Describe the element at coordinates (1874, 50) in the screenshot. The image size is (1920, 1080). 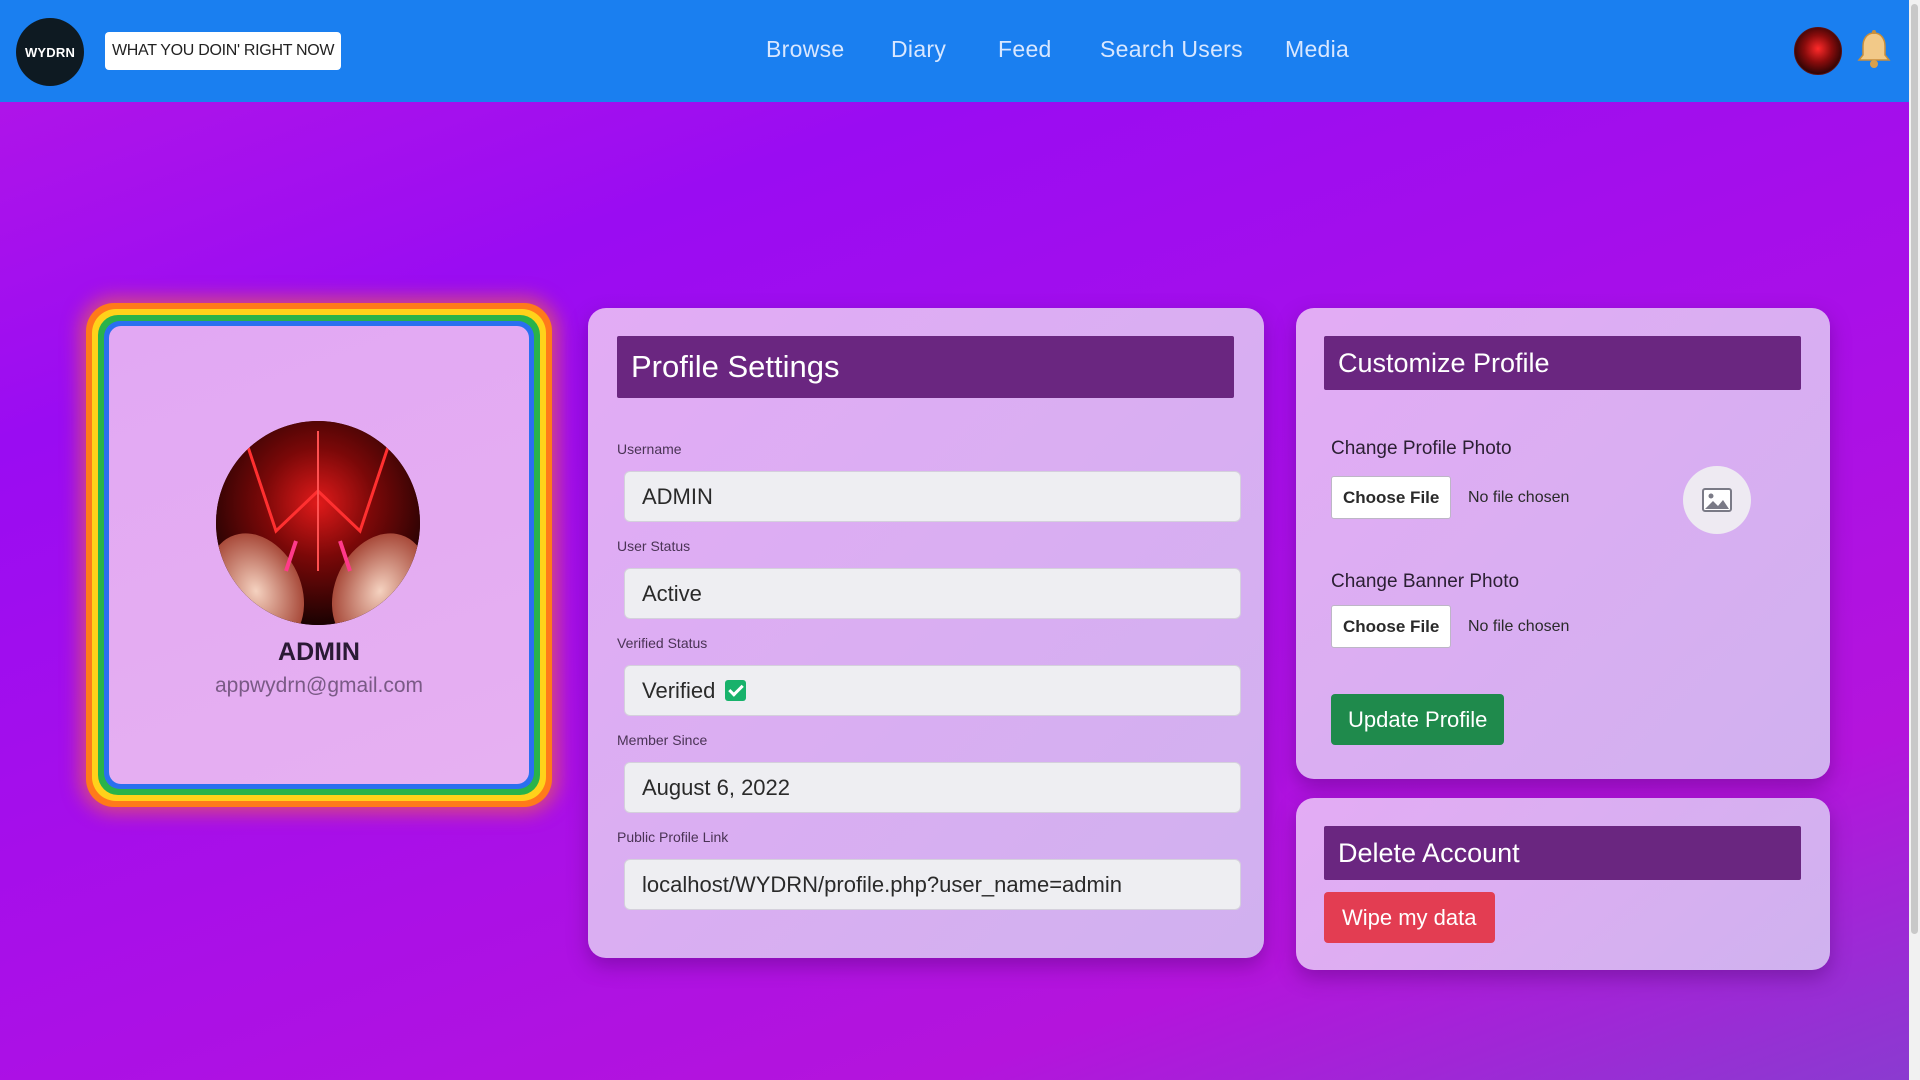
I see `bell-icon` at that location.